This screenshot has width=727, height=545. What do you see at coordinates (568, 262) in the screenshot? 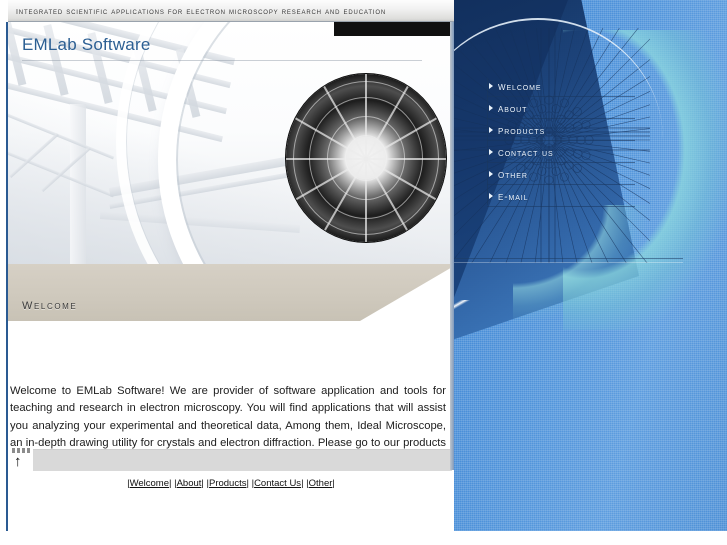
I see `panel-divider-line-light` at bounding box center [568, 262].